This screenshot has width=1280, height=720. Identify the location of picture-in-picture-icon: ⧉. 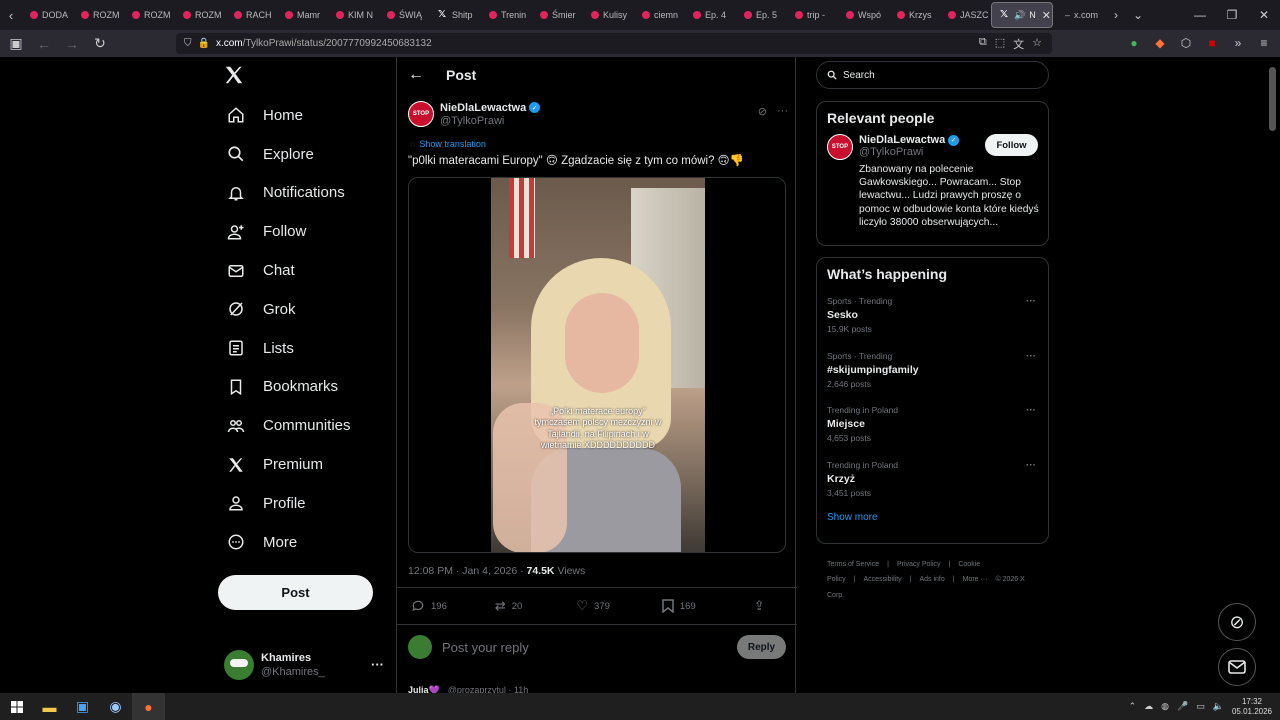
(983, 44).